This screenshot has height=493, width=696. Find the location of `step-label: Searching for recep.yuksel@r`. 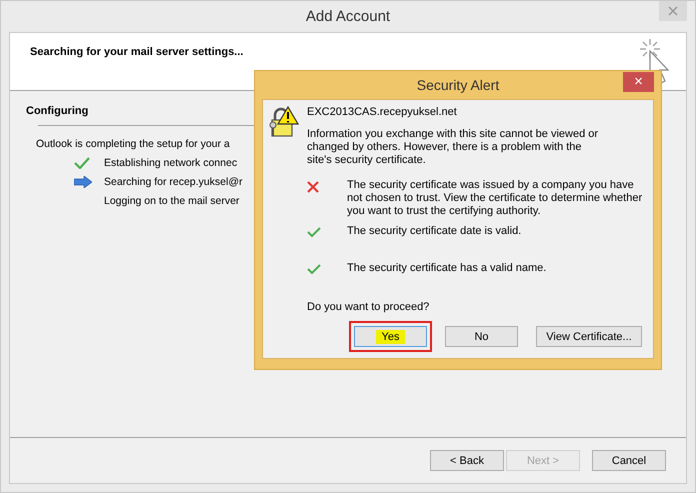

step-label: Searching for recep.yuksel@r is located at coordinates (173, 182).